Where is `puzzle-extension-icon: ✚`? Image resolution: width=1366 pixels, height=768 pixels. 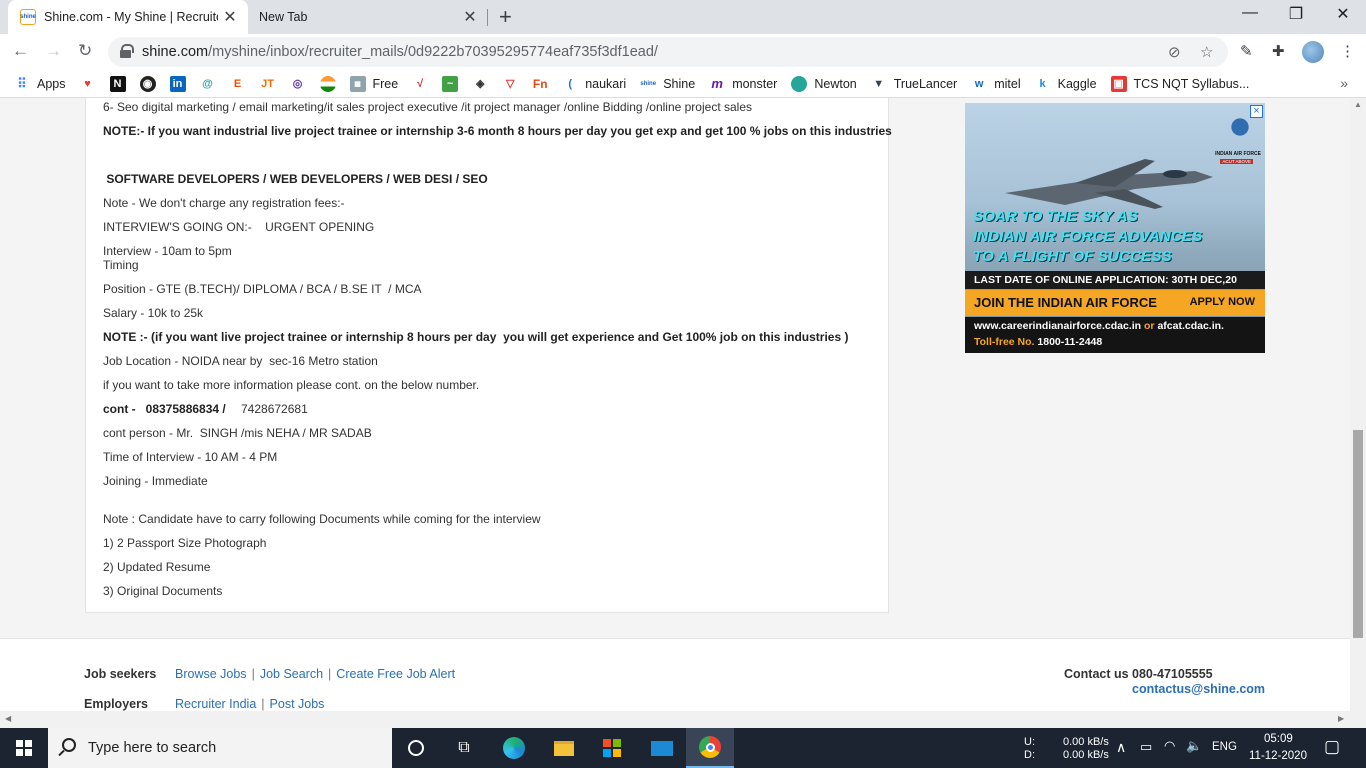
puzzle-extension-icon: ✚ is located at coordinates (1278, 51).